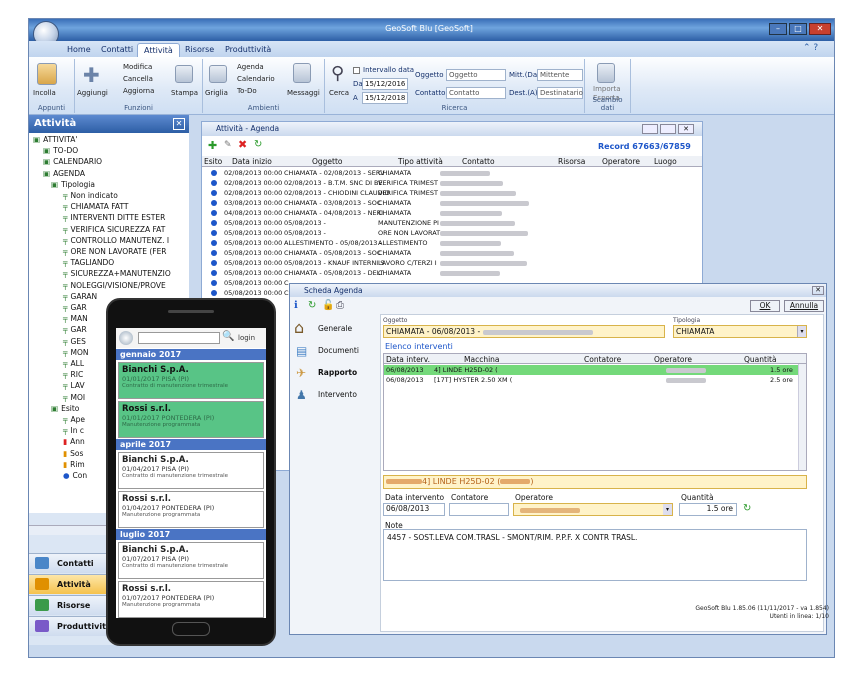 The height and width of the screenshot is (678, 856). Describe the element at coordinates (74, 464) in the screenshot. I see `tree-item: ▮ Rim` at that location.